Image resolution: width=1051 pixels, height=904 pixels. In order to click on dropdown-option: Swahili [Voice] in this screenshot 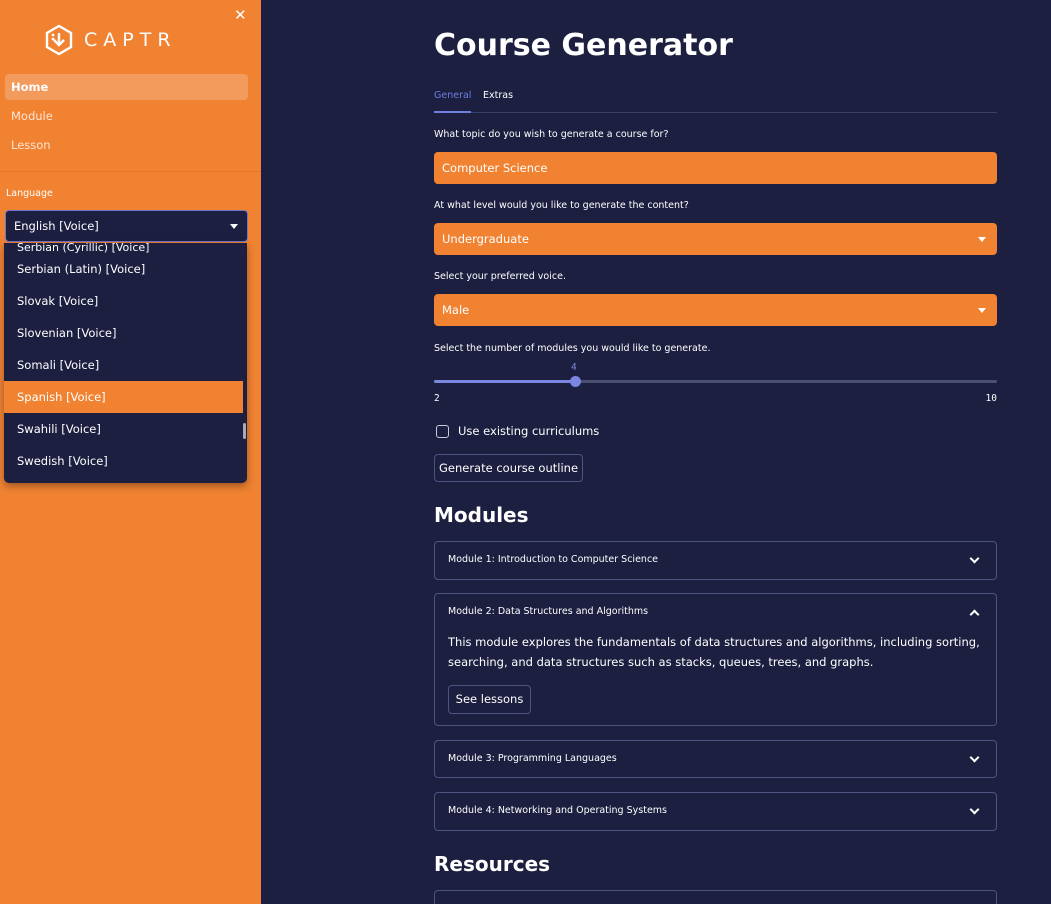, I will do `click(125, 429)`.